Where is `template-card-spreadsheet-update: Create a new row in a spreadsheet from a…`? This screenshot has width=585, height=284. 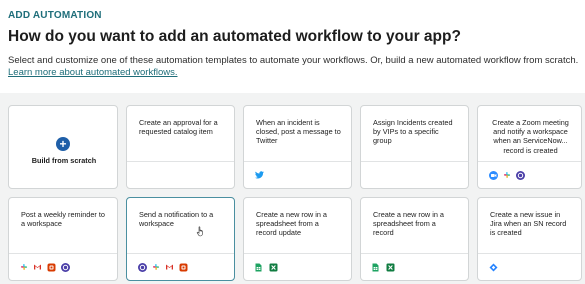
template-card-spreadsheet-update: Create a new row in a spreadsheet from a… is located at coordinates (297, 239).